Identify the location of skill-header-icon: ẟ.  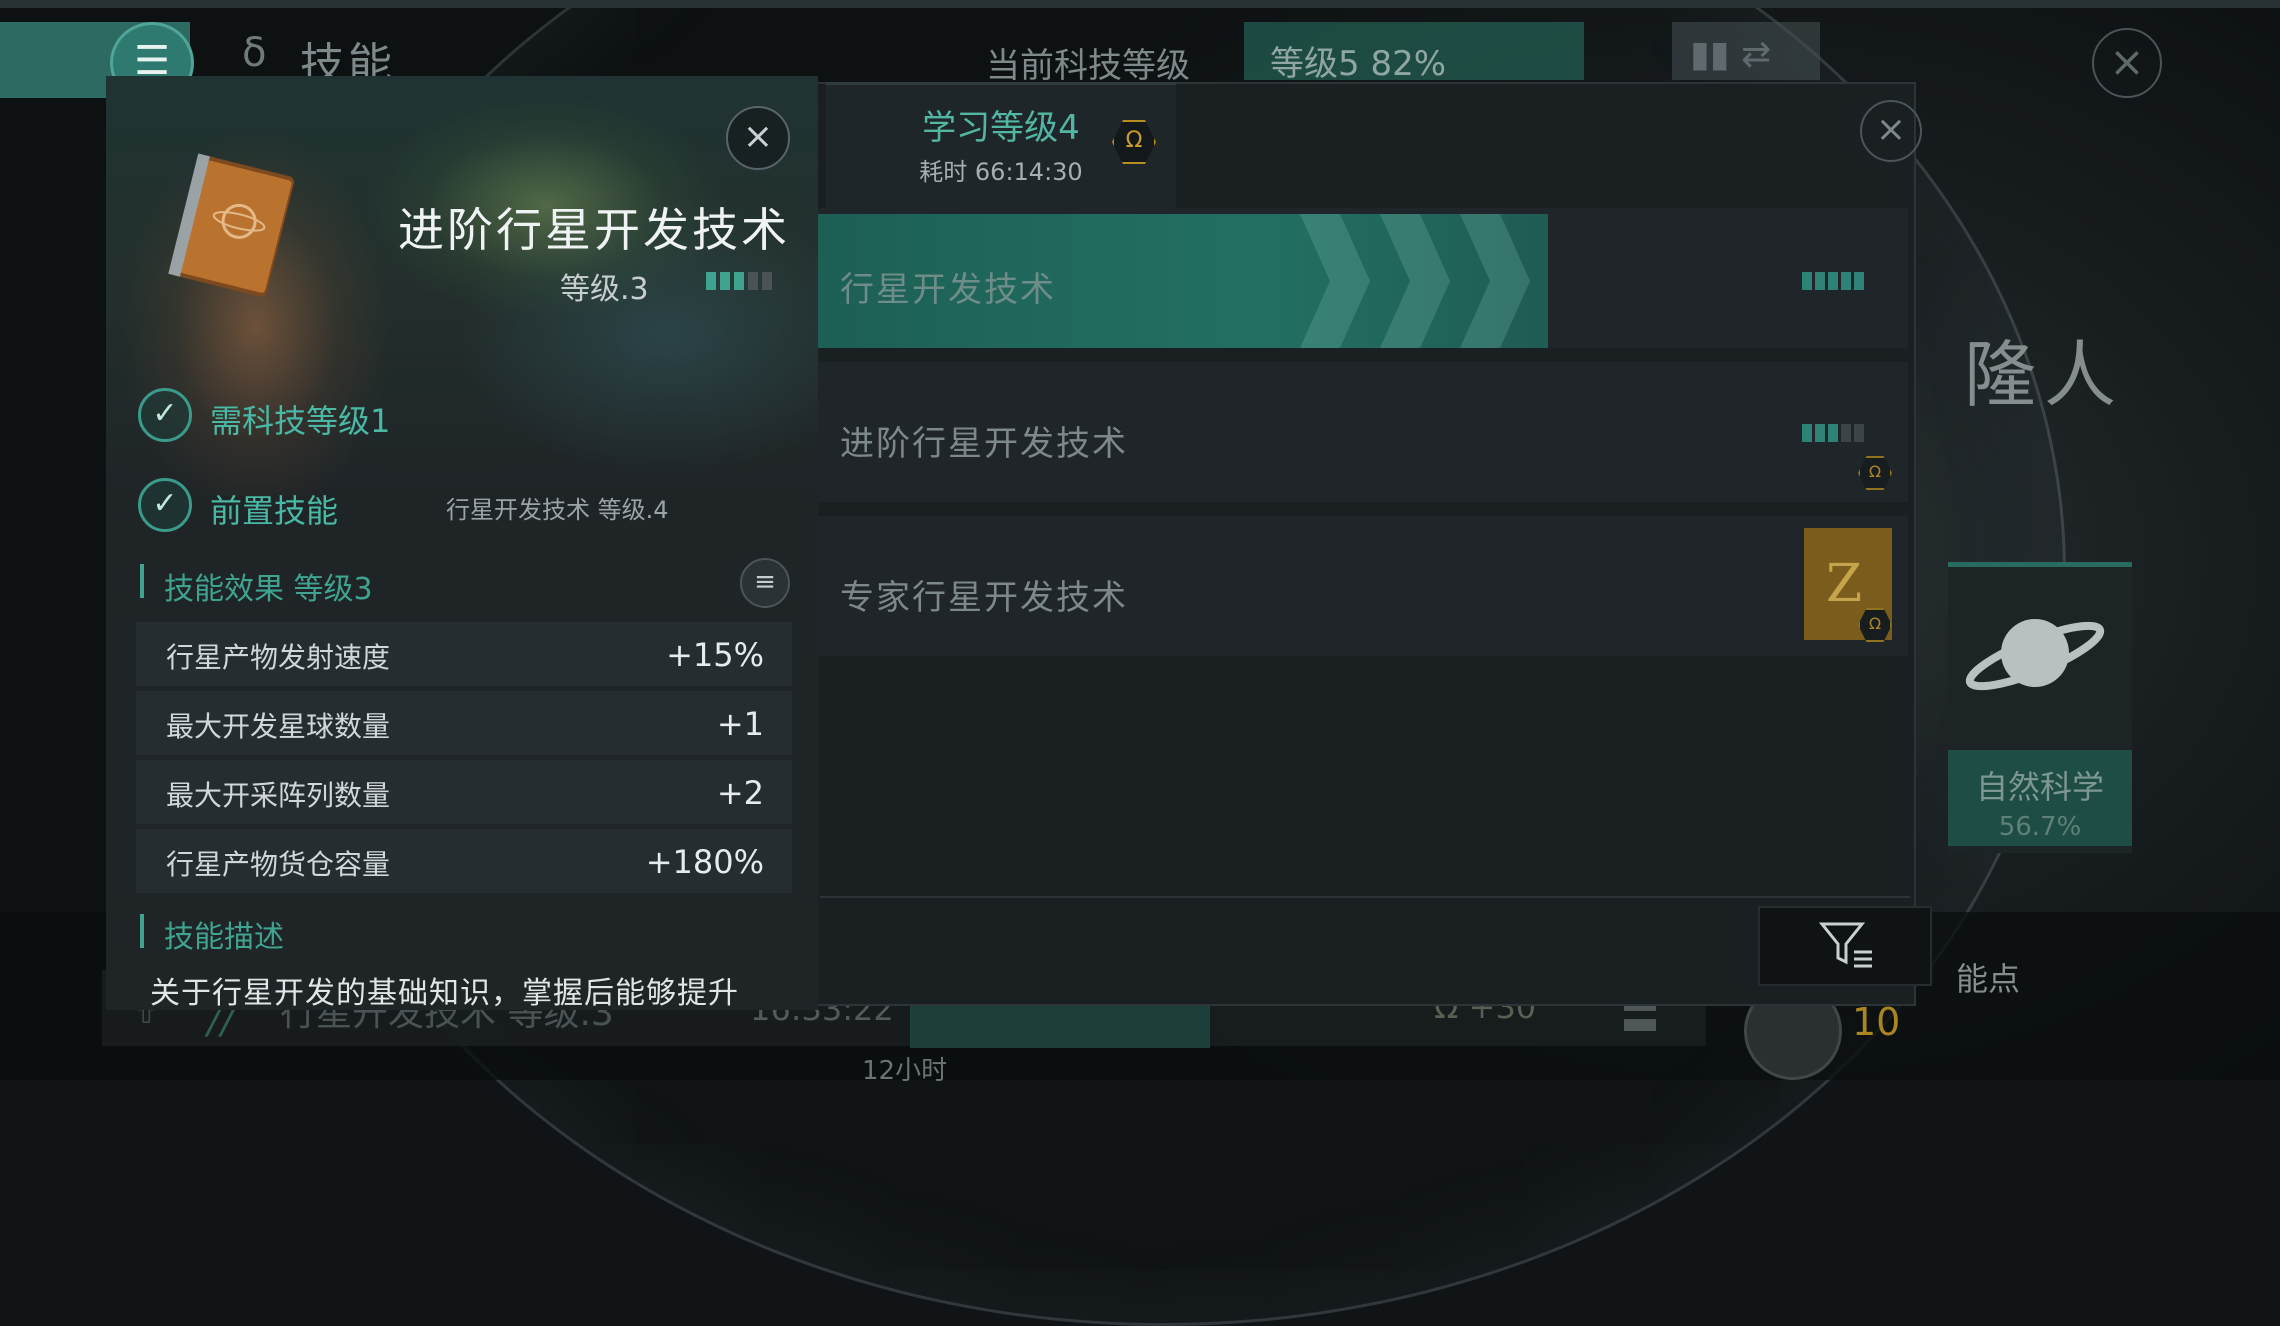
(254, 53).